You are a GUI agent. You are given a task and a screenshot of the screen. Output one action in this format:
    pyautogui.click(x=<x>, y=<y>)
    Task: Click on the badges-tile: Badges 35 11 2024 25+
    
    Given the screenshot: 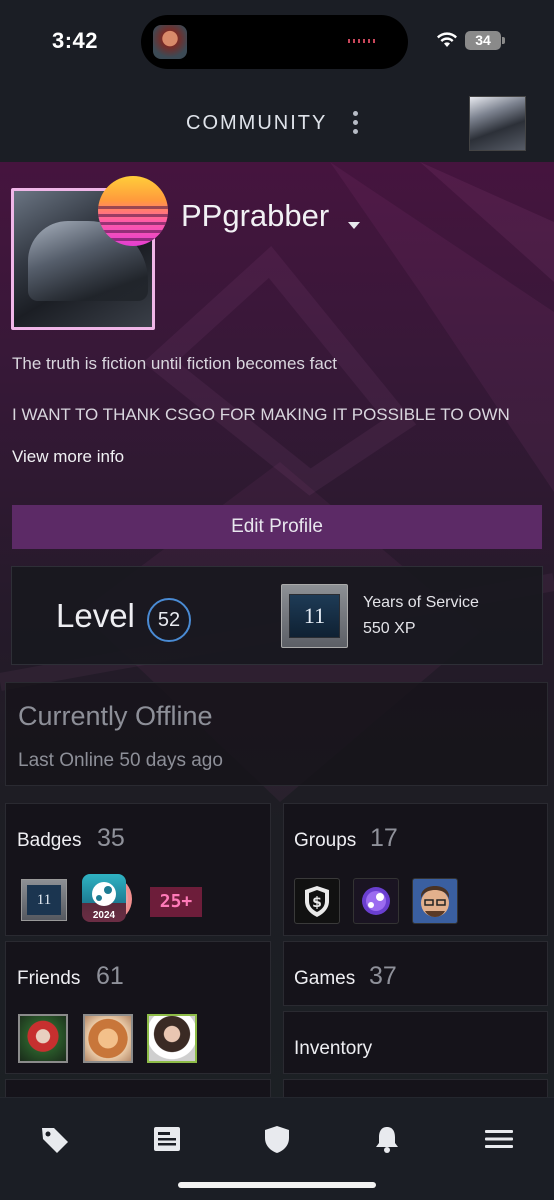 What is the action you would take?
    pyautogui.click(x=138, y=869)
    